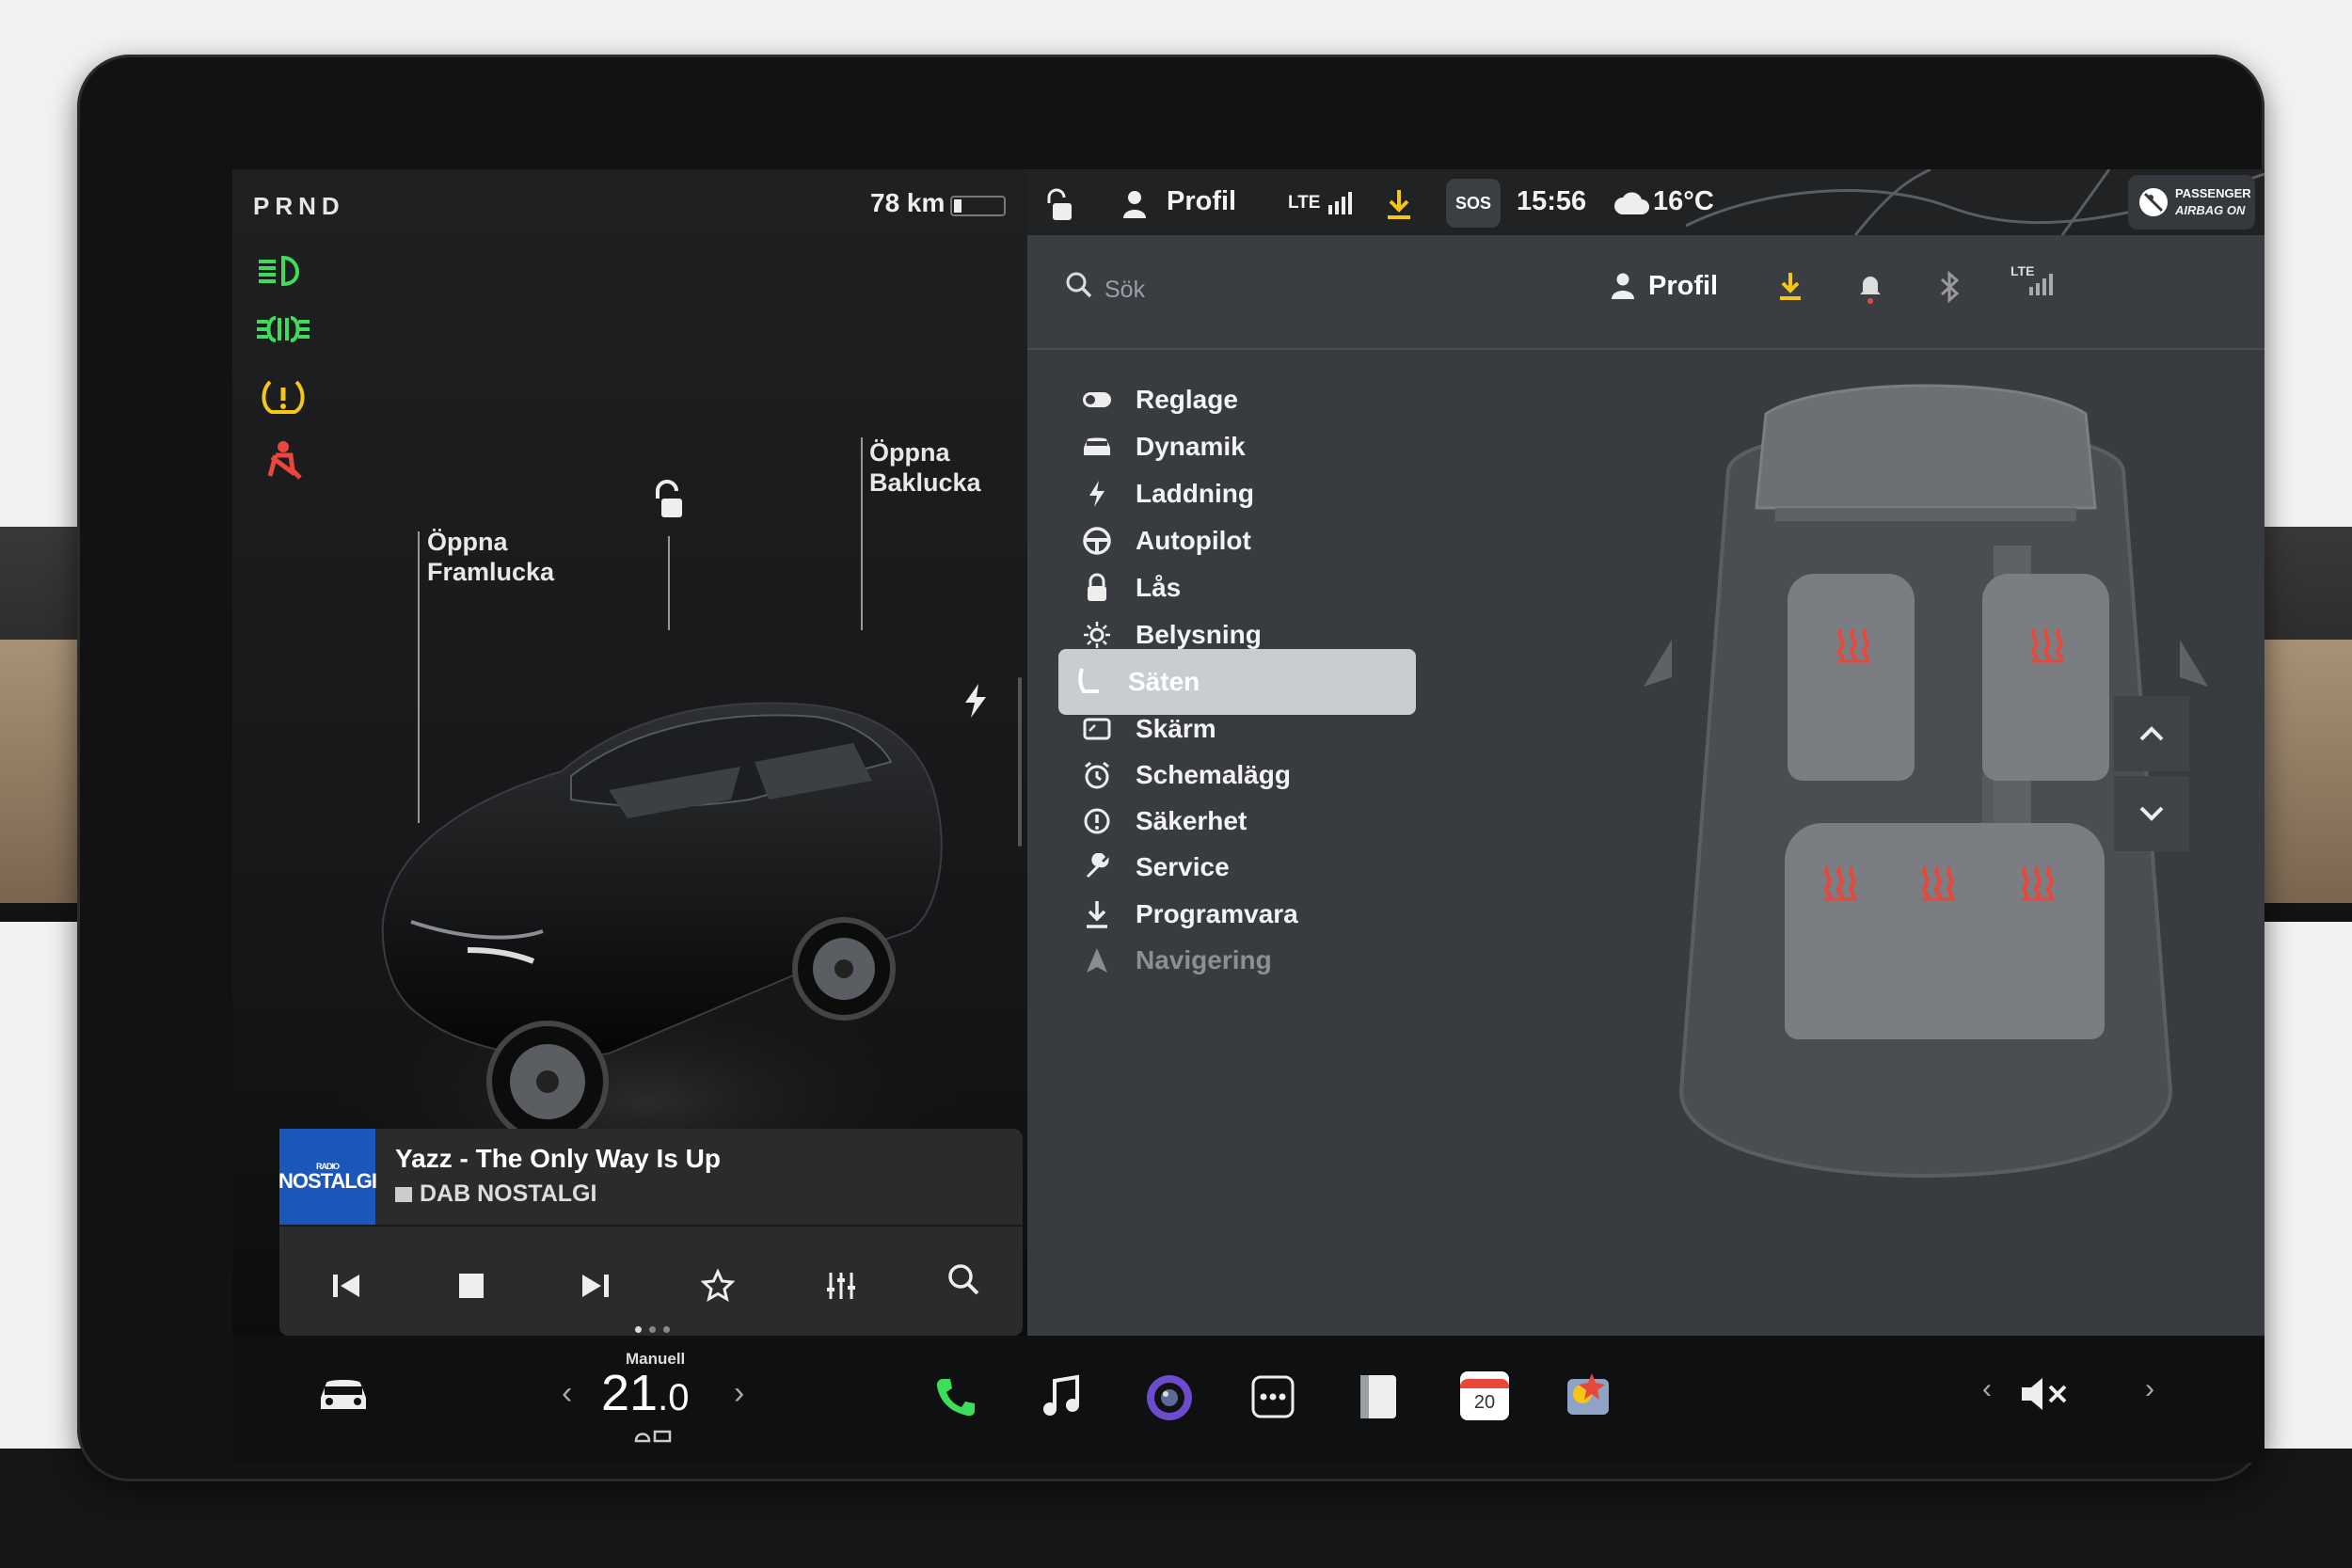  Describe the element at coordinates (1134, 206) in the screenshot. I see `profile-icon` at that location.